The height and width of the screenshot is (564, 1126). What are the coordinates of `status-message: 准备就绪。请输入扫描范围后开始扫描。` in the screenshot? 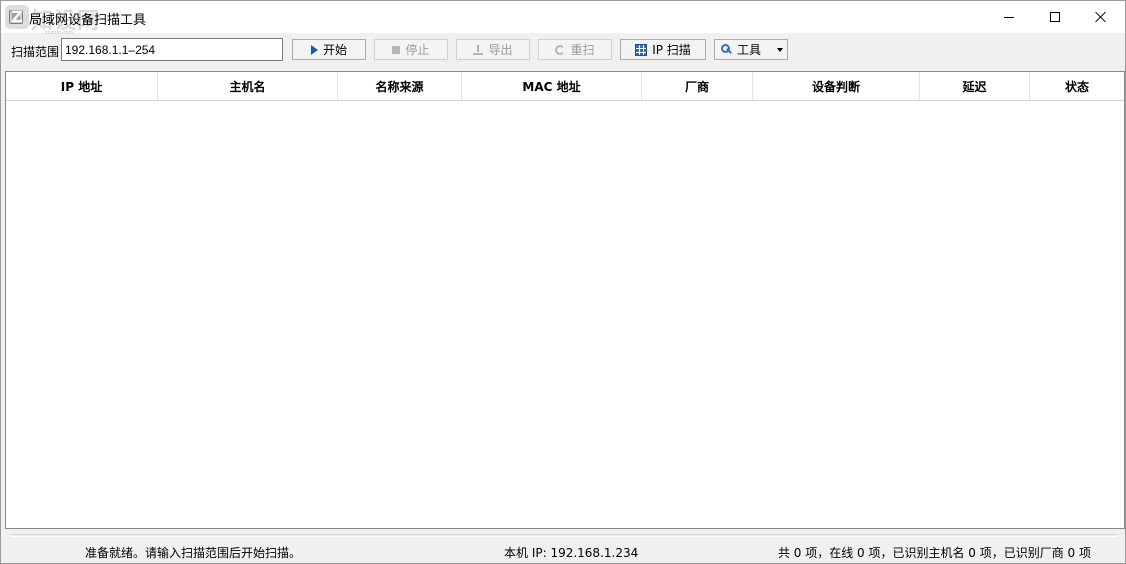 It's located at (193, 553).